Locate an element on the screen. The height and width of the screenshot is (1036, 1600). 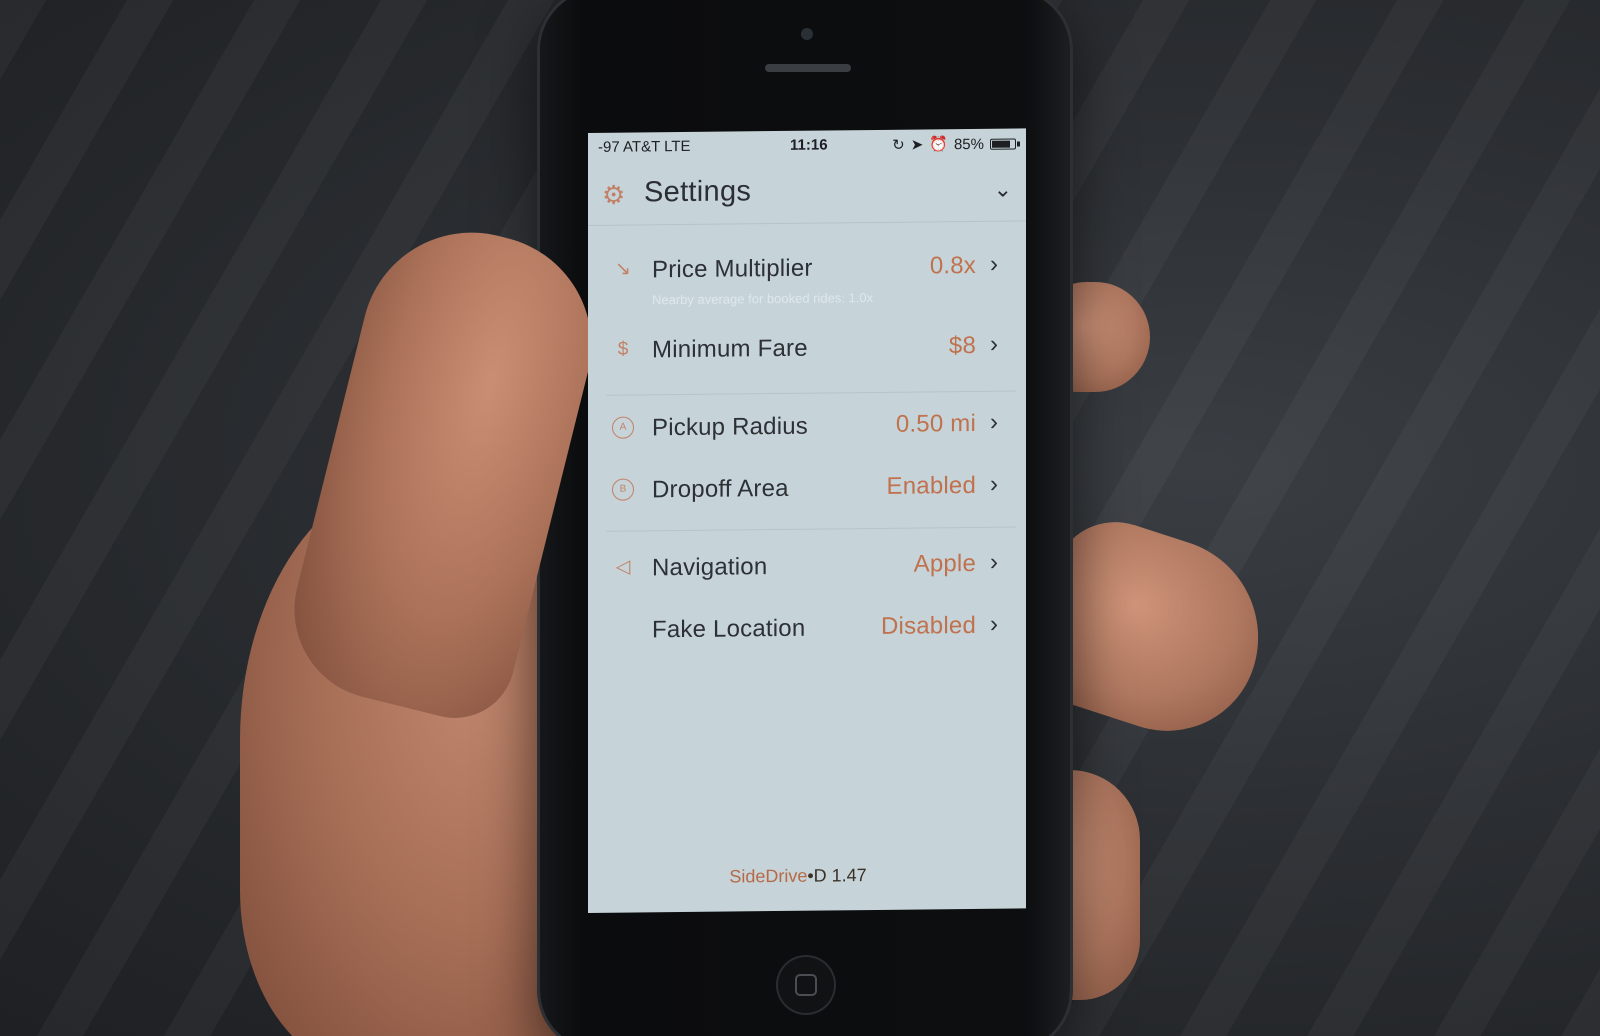
app-version-footer: SideDrive•D 1.47 is located at coordinates (798, 876).